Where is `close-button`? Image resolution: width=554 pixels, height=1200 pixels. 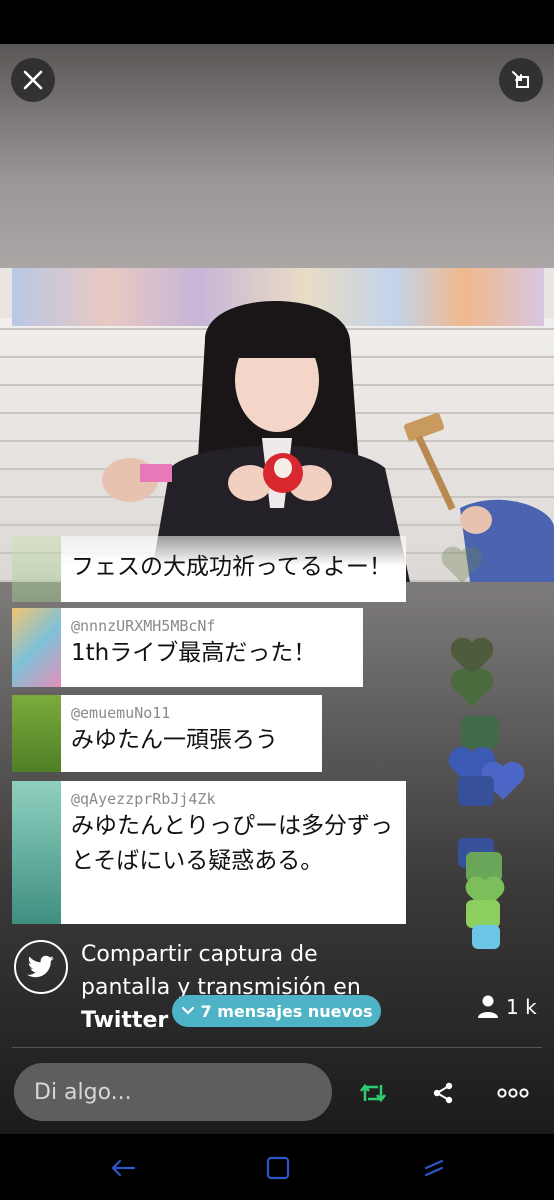
close-button is located at coordinates (33, 80).